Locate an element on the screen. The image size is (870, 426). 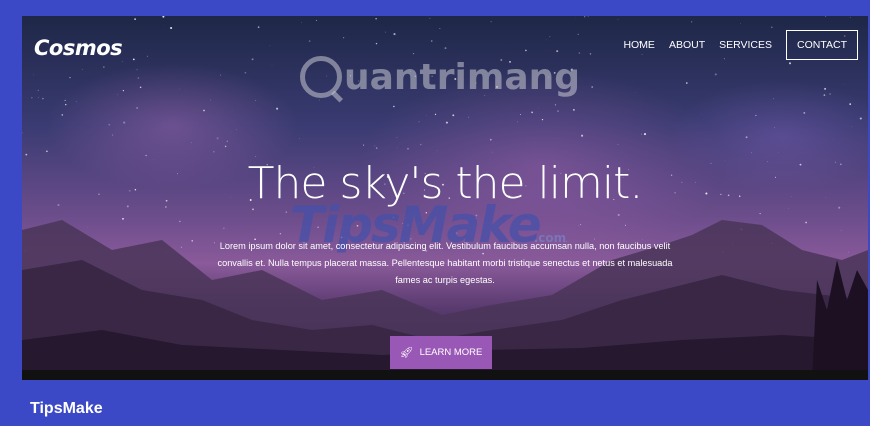
learn-more-button: 🚀︎ LEARN MORE is located at coordinates (441, 352).